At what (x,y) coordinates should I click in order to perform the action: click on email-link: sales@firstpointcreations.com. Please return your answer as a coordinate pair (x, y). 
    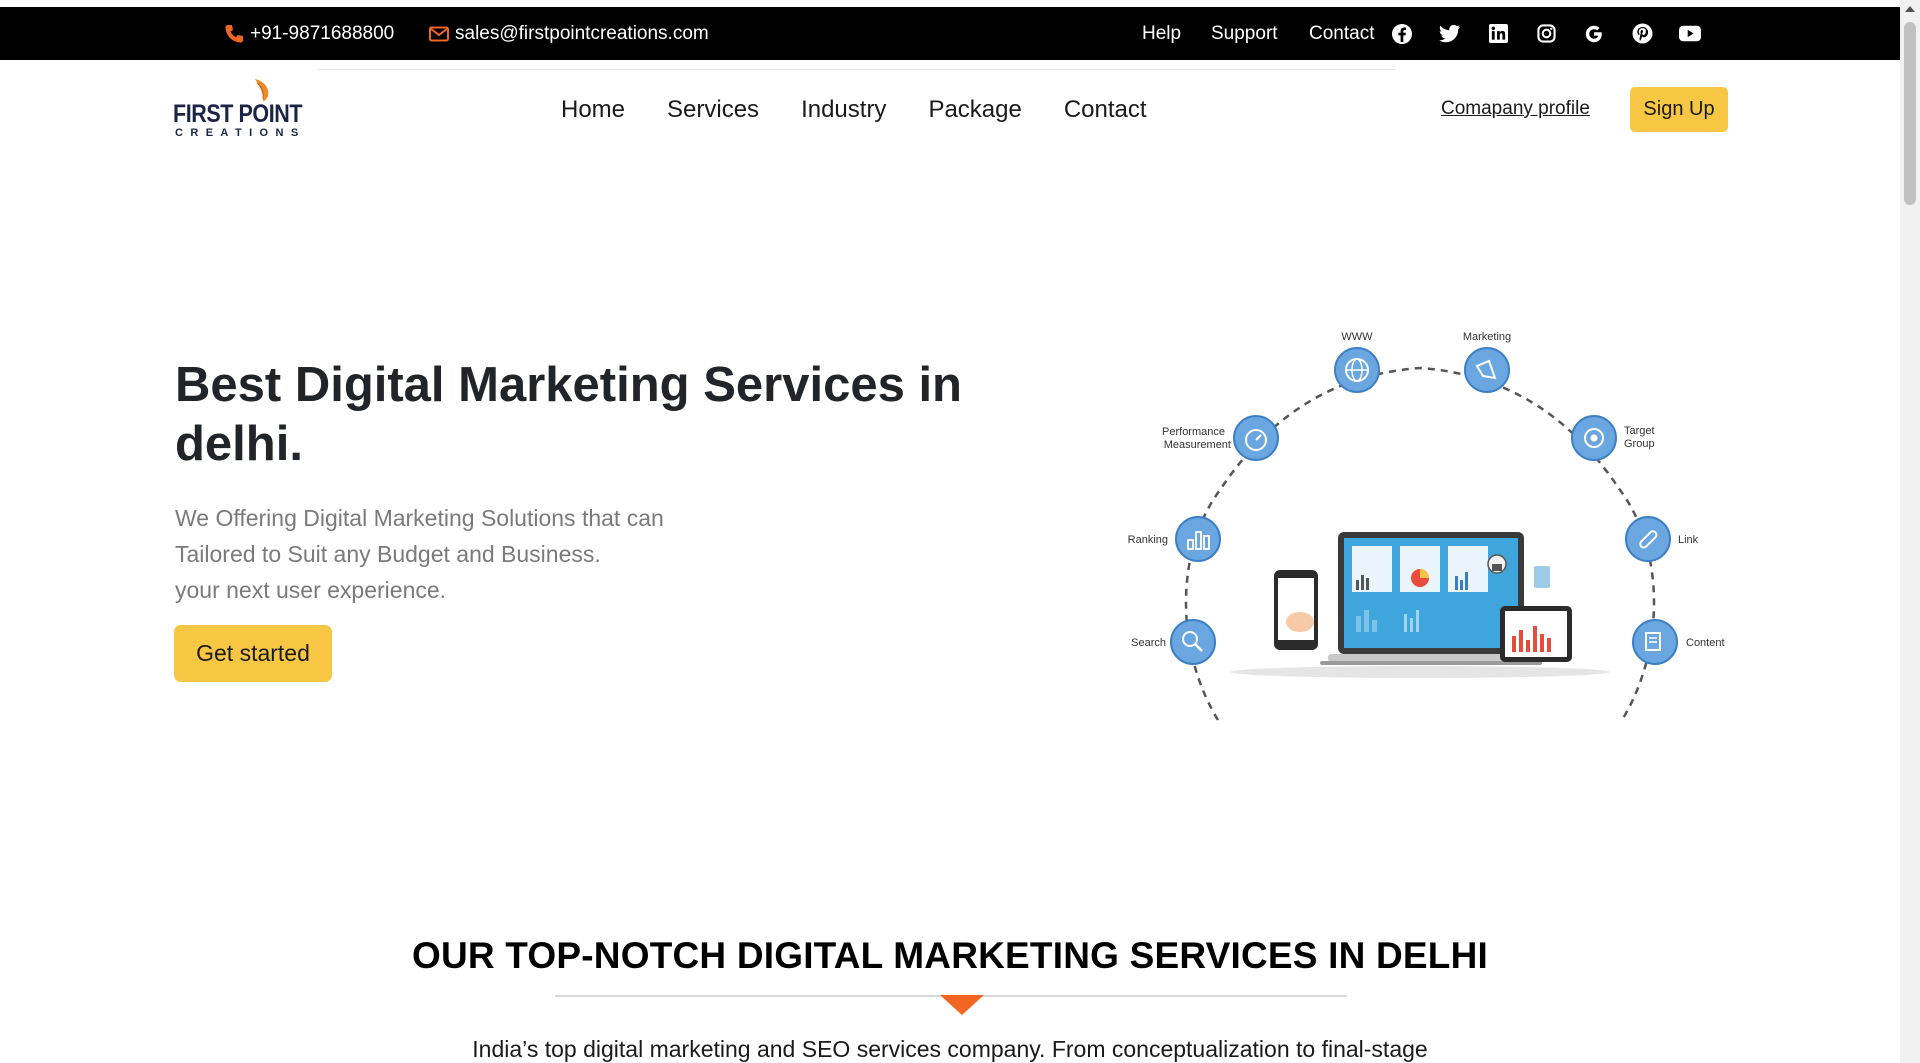
    Looking at the image, I should click on (569, 33).